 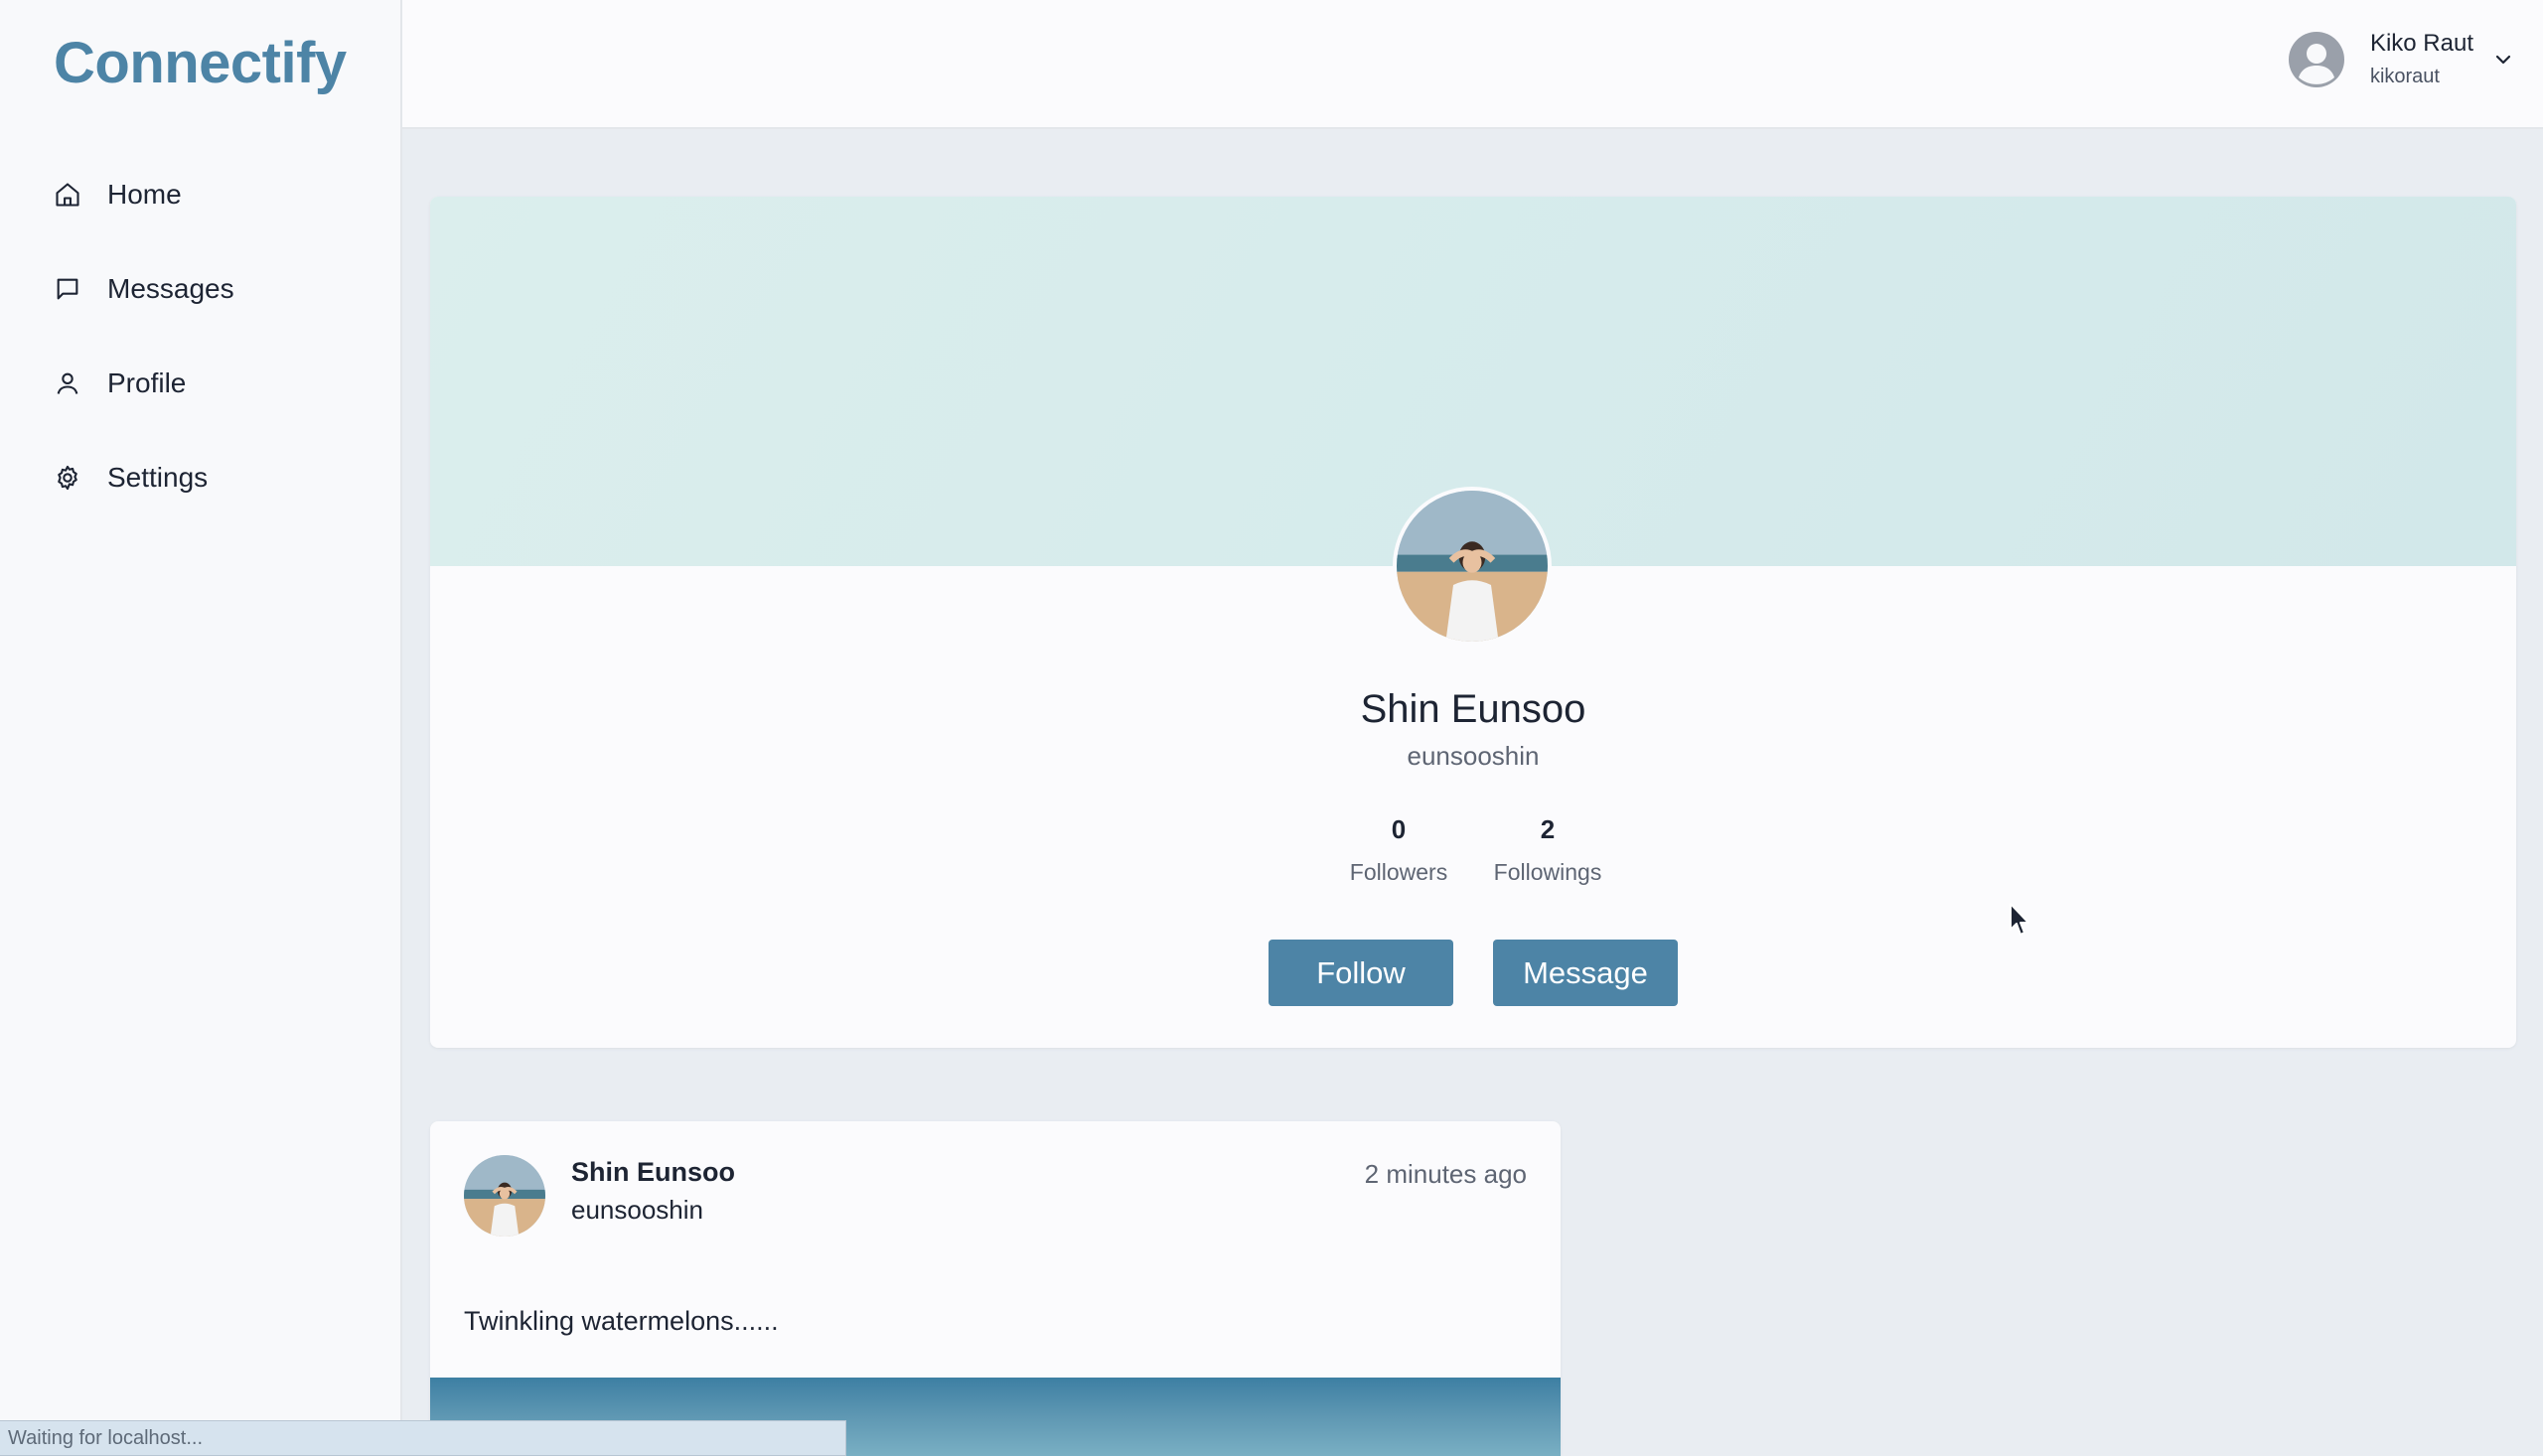 I want to click on chevron-down-icon, so click(x=2503, y=60).